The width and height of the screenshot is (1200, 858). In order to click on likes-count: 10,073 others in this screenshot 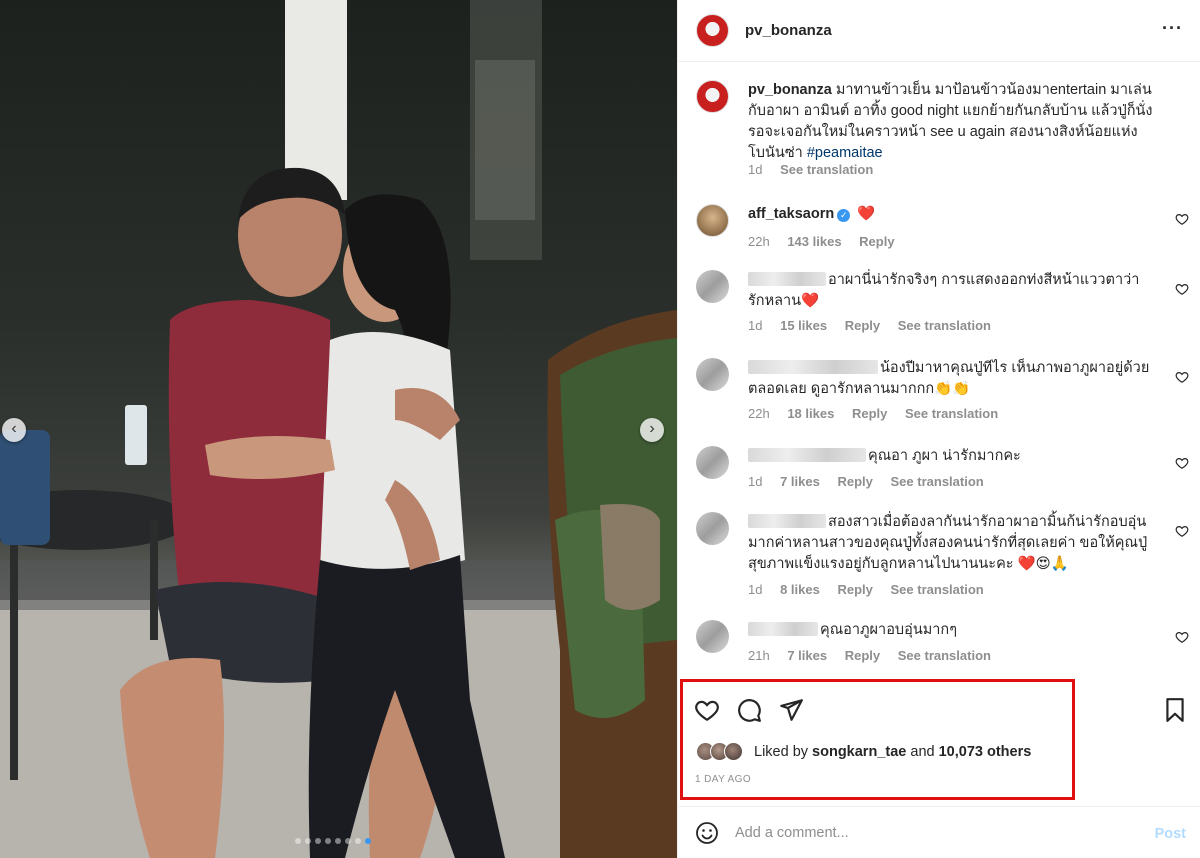, I will do `click(985, 752)`.